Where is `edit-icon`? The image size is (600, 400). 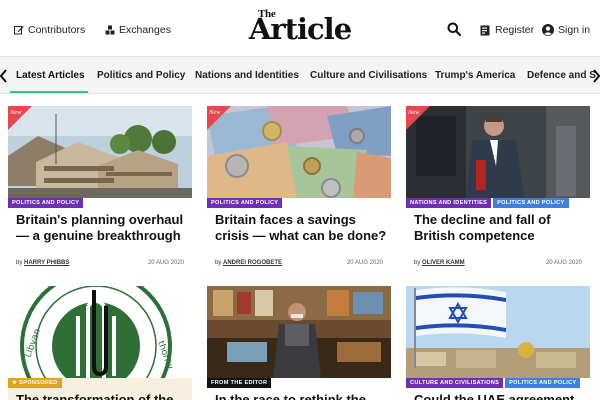
edit-icon is located at coordinates (19, 30).